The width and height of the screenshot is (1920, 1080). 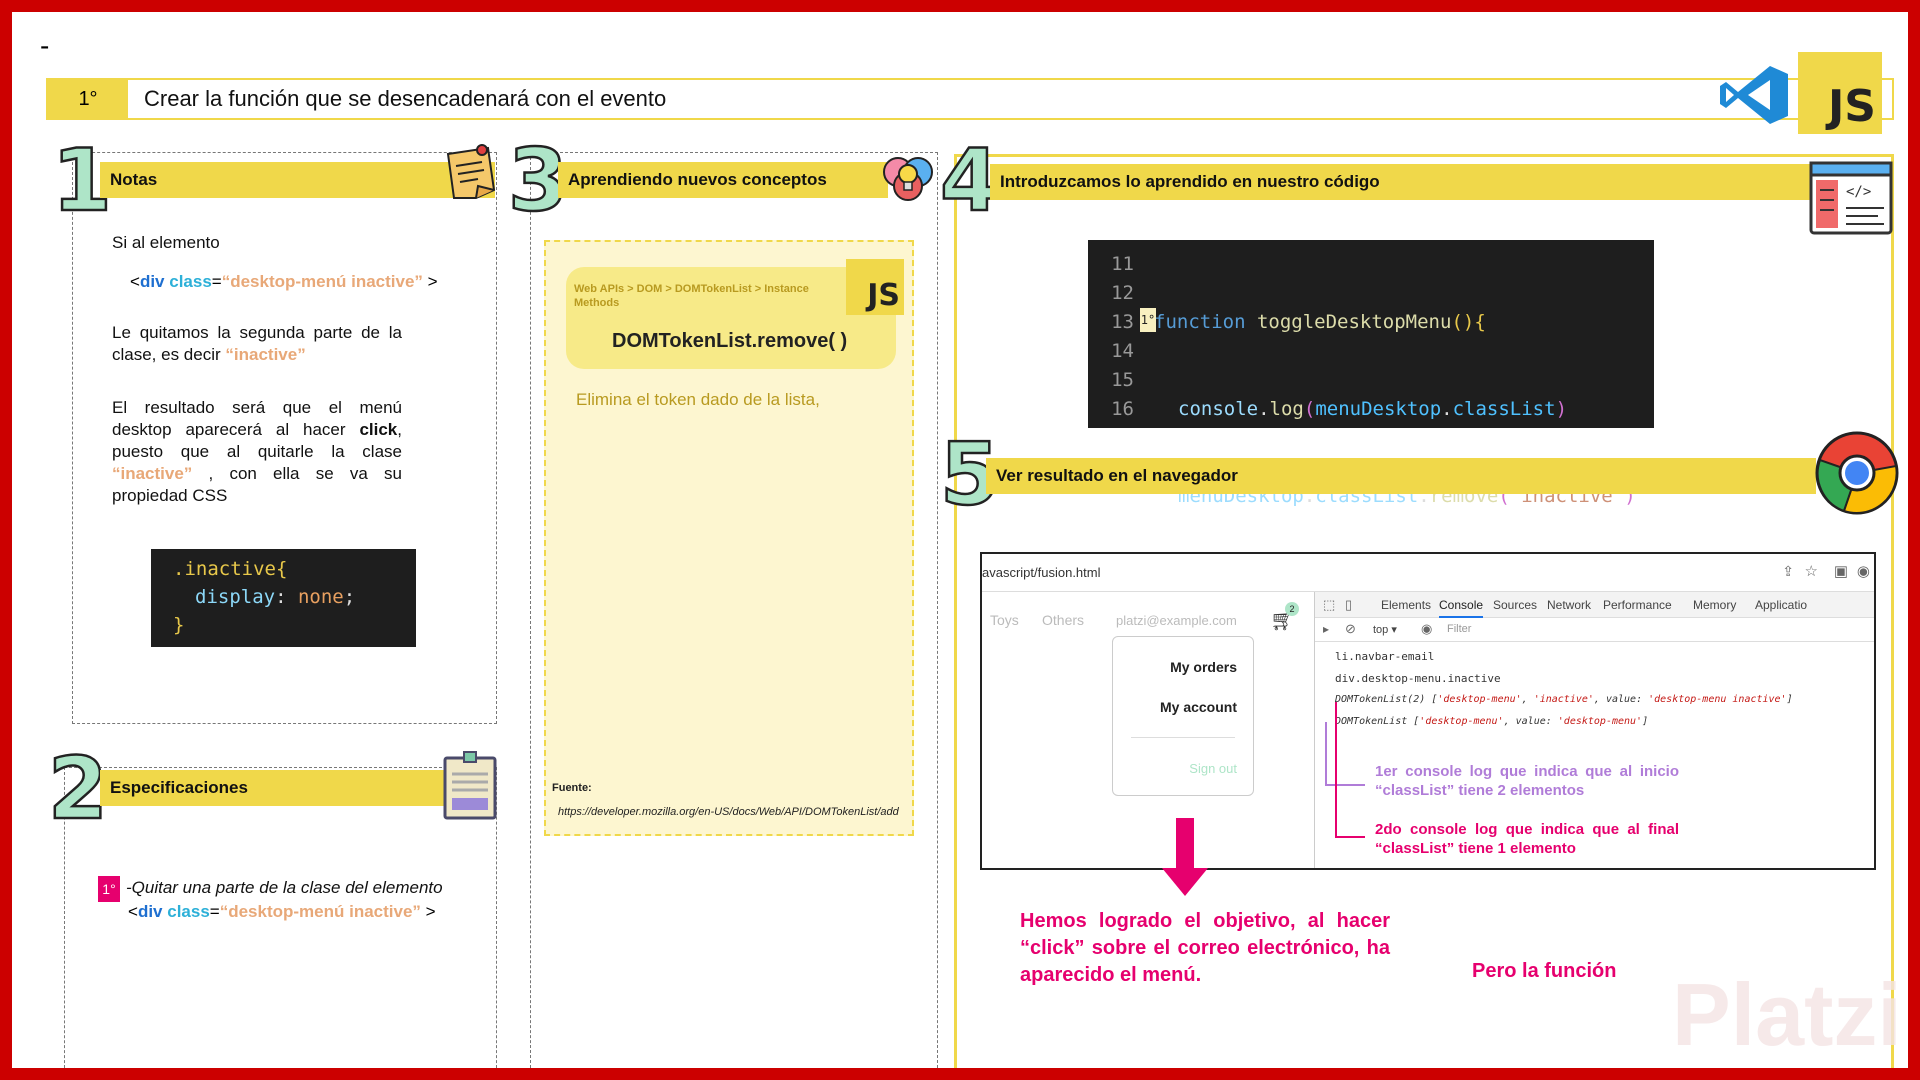 I want to click on code-value: “desktop-menú inactive”, so click(x=322, y=281).